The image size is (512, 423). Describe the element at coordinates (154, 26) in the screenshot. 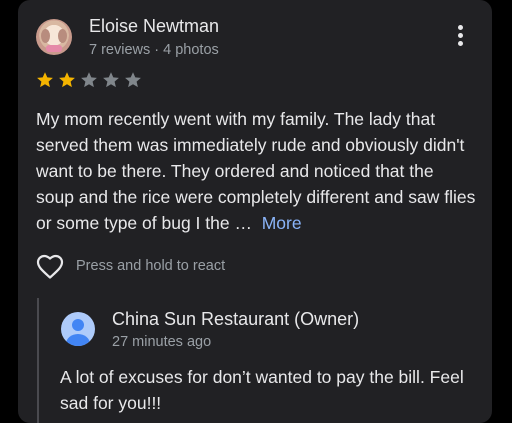

I see `reviewer-name: Eloise Newtman` at that location.